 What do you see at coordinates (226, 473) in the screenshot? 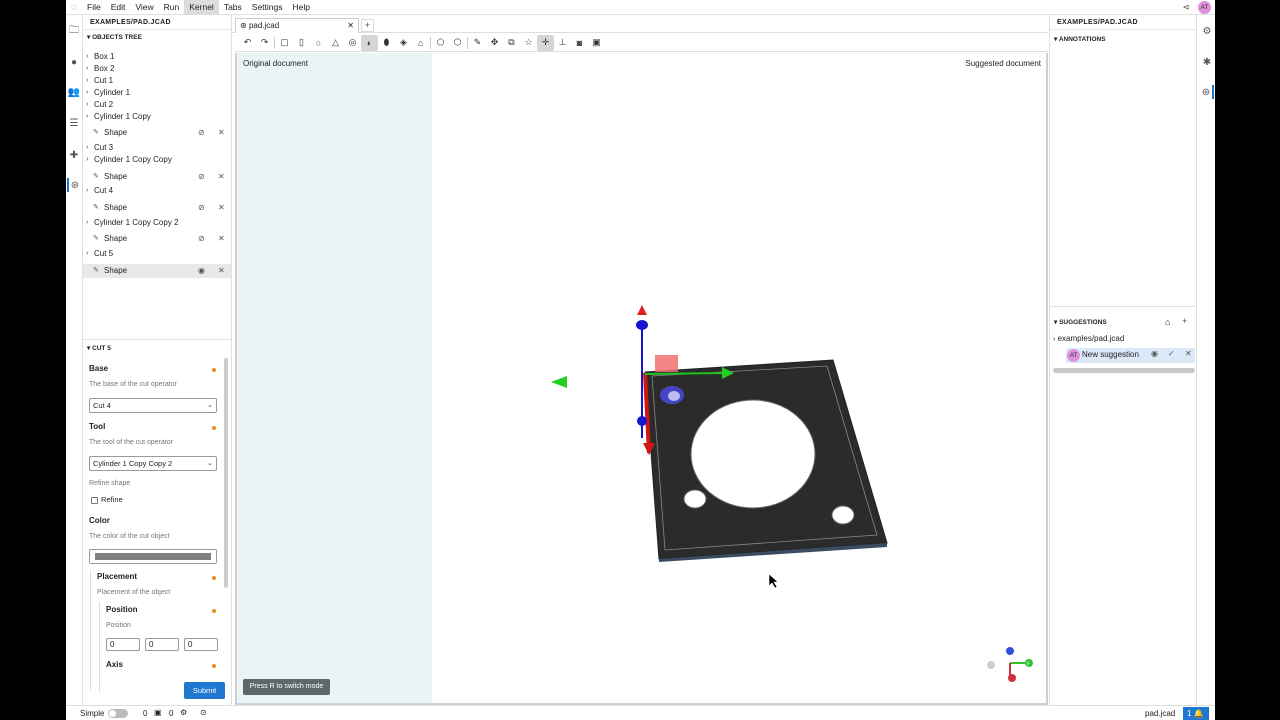
I see `properties-scrollbar` at bounding box center [226, 473].